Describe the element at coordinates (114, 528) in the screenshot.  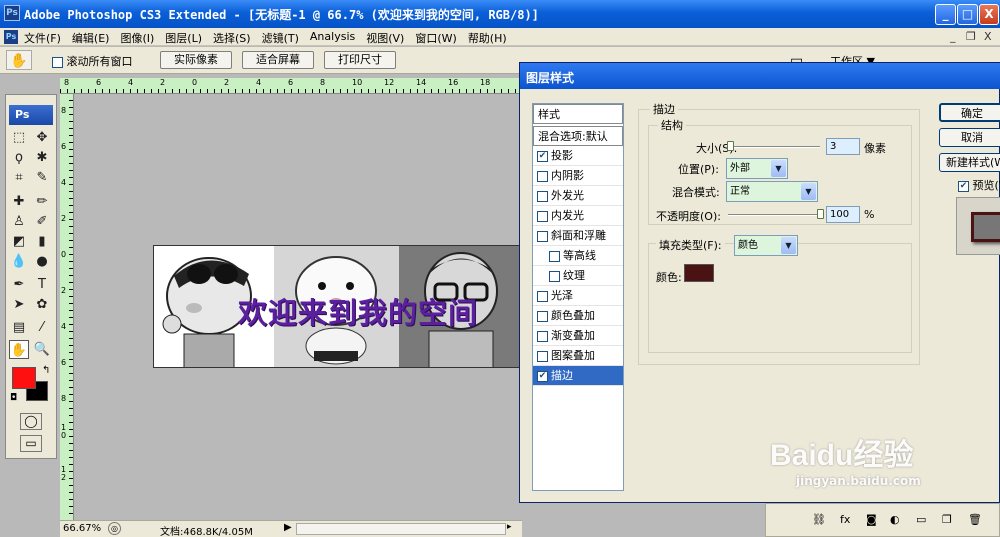
I see `status-info-icon: ◎` at that location.